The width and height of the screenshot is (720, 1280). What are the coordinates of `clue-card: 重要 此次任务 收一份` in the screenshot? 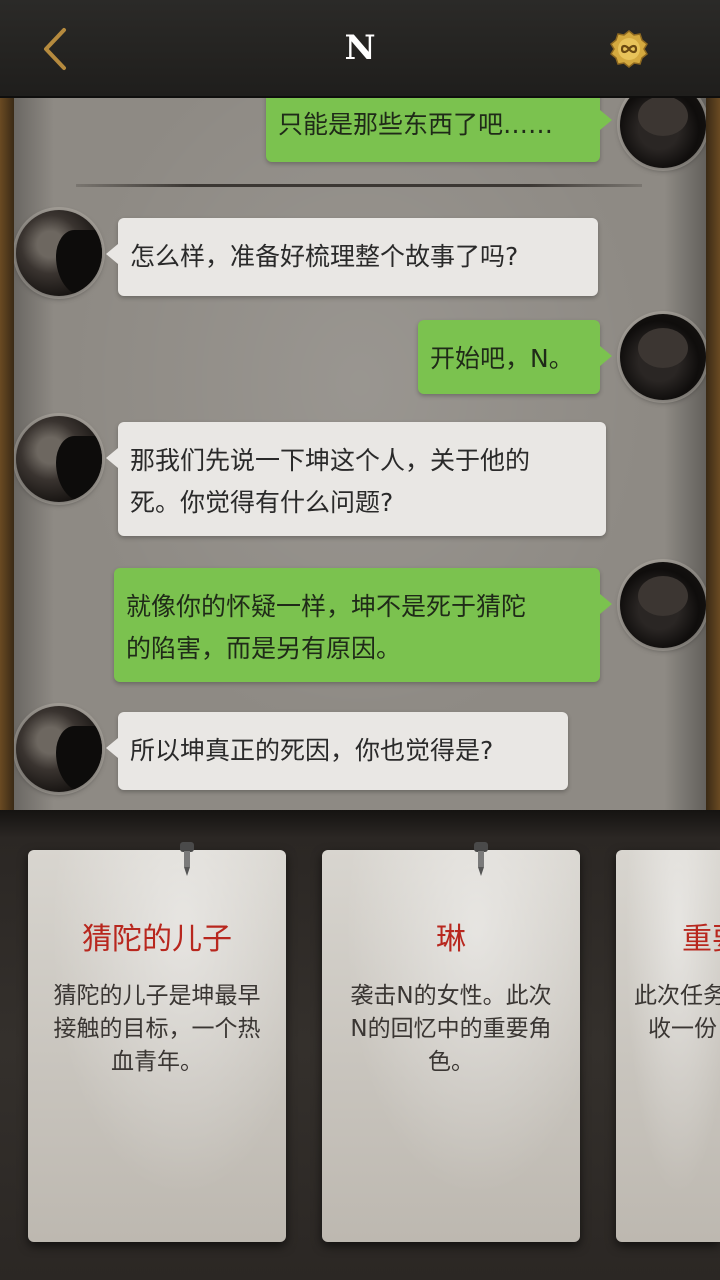 It's located at (668, 1046).